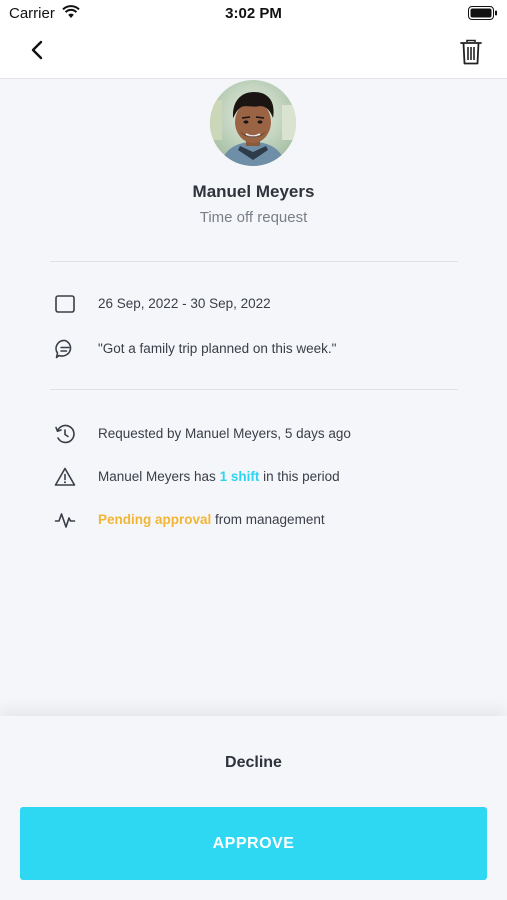  I want to click on battery-icon, so click(482, 13).